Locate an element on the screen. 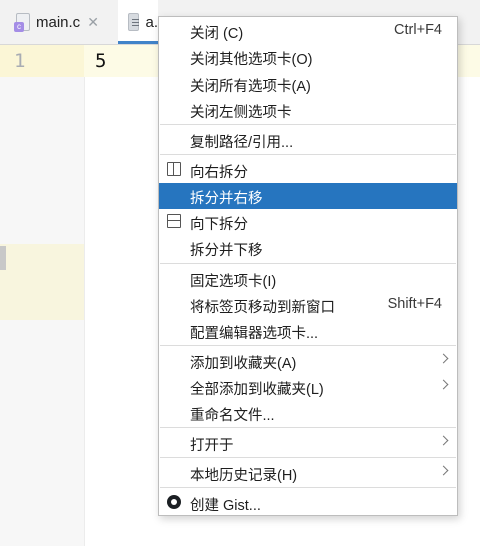  code-text: 5 is located at coordinates (100, 61).